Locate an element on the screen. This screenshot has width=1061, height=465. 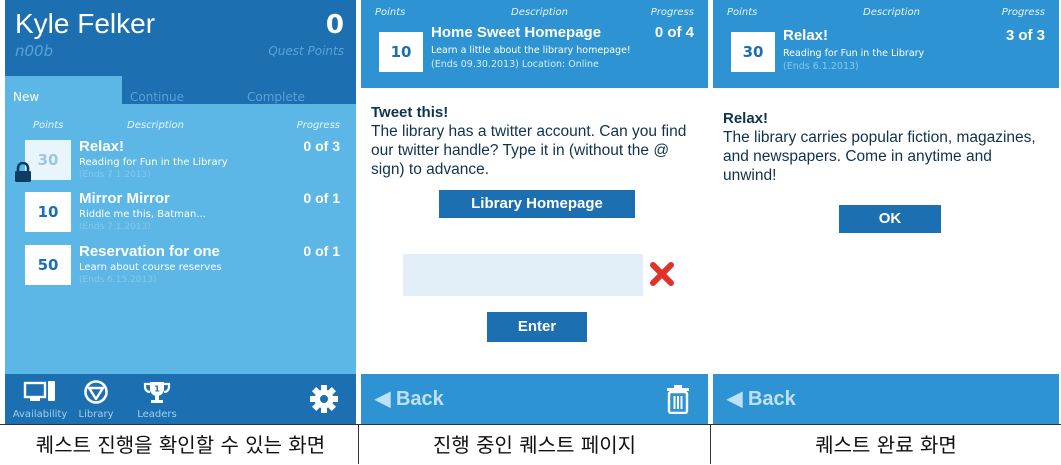
profile-header: Kyle Felker n00b 0 Quest Points is located at coordinates (180, 38).